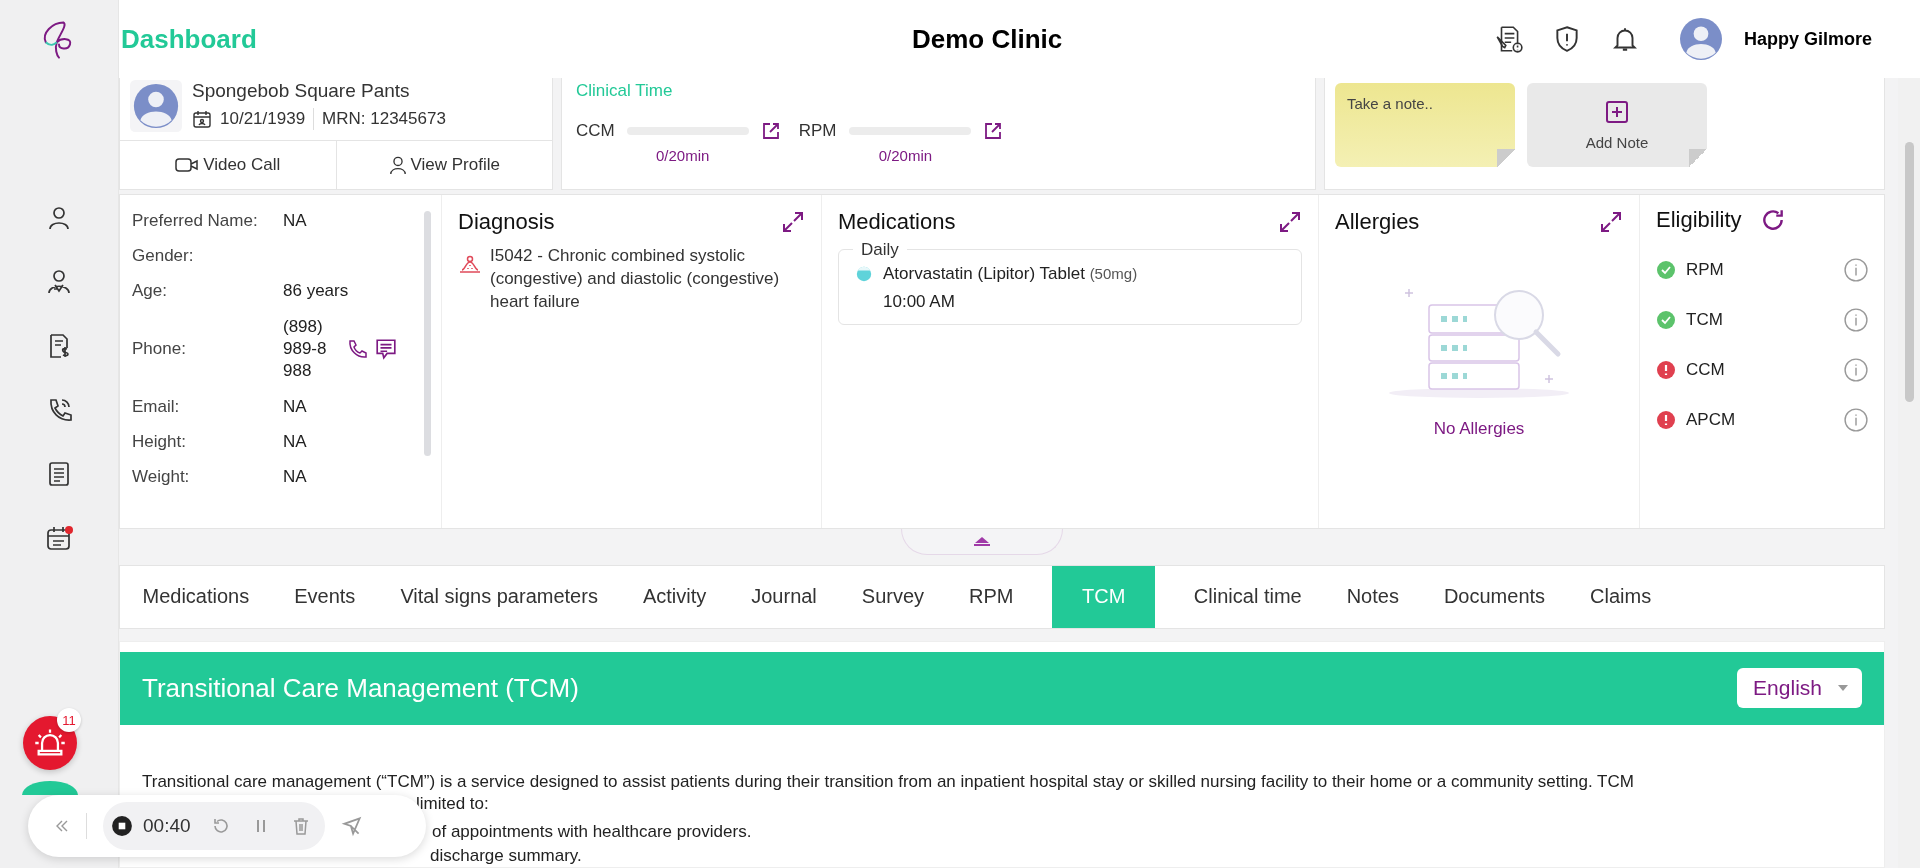  I want to click on field-label: Email:, so click(156, 407).